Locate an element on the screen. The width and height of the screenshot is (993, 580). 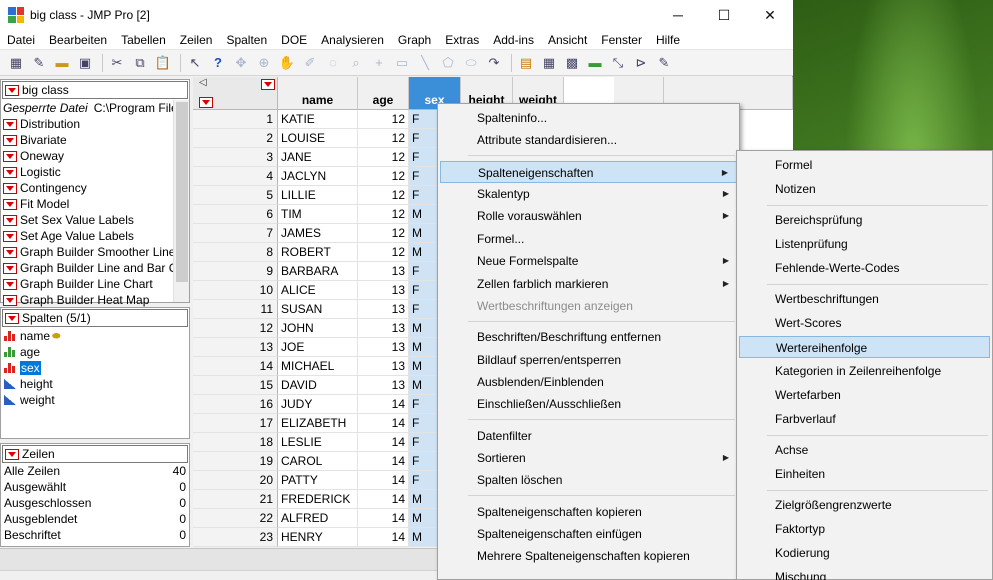
table-panel-header: big class is located at coordinates (95, 90).